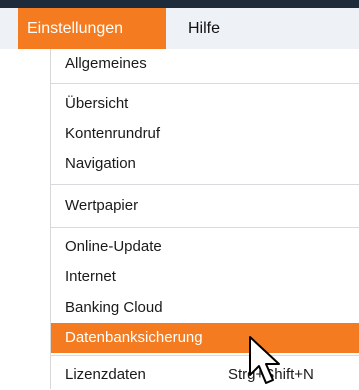  What do you see at coordinates (102, 205) in the screenshot?
I see `menu-item-label: Wertpapier` at bounding box center [102, 205].